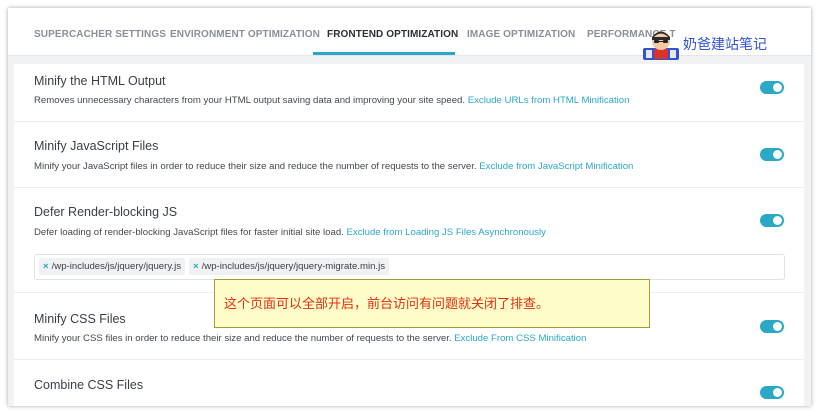 This screenshot has width=821, height=412. Describe the element at coordinates (112, 266) in the screenshot. I see `excluded-script-tag: ×/wp-includes/js/jquery/jquery.js` at that location.